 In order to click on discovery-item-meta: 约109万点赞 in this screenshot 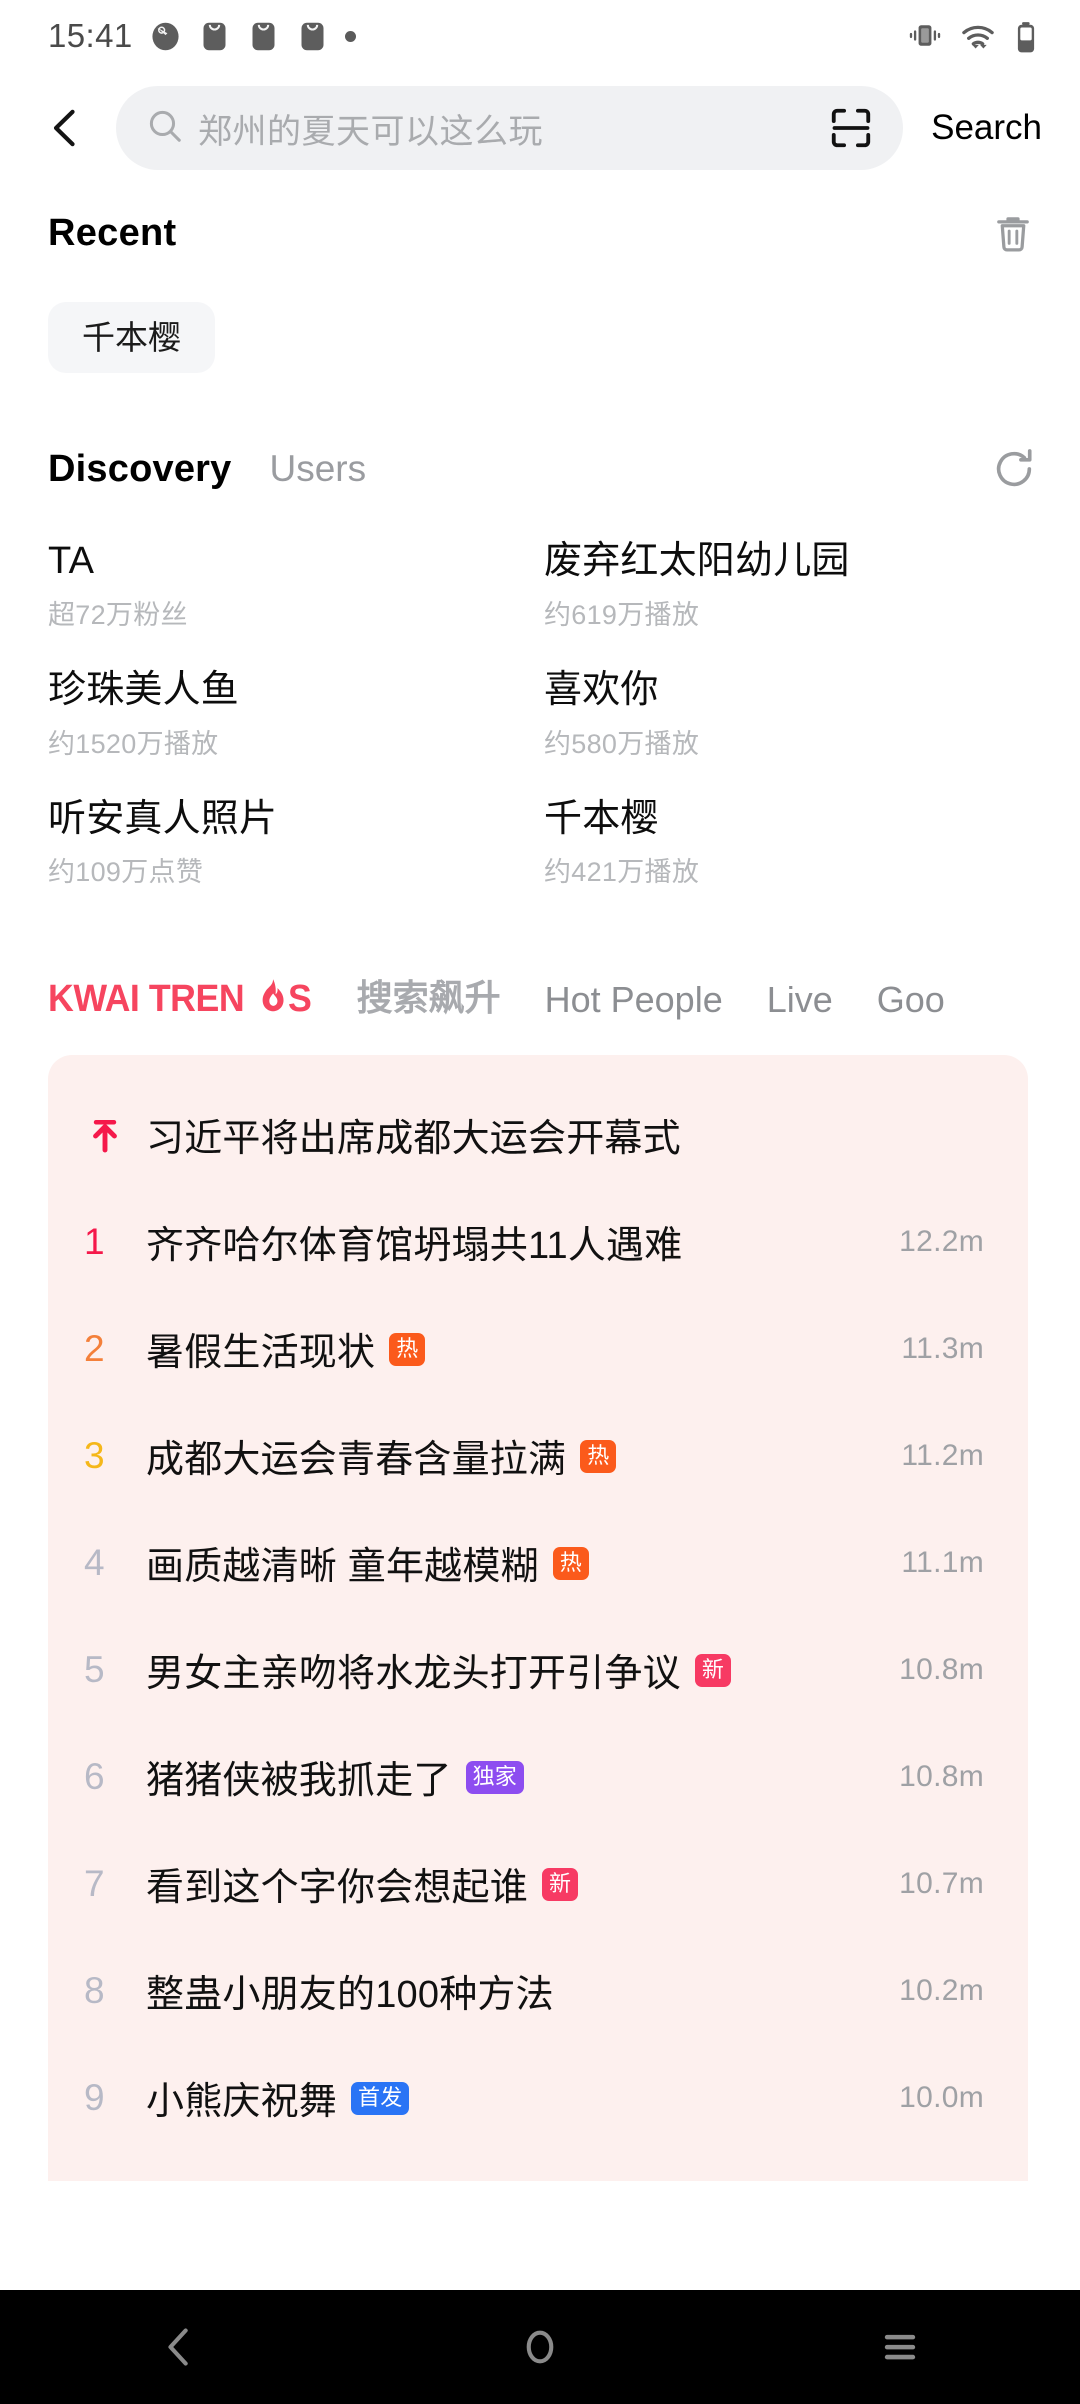, I will do `click(126, 872)`.